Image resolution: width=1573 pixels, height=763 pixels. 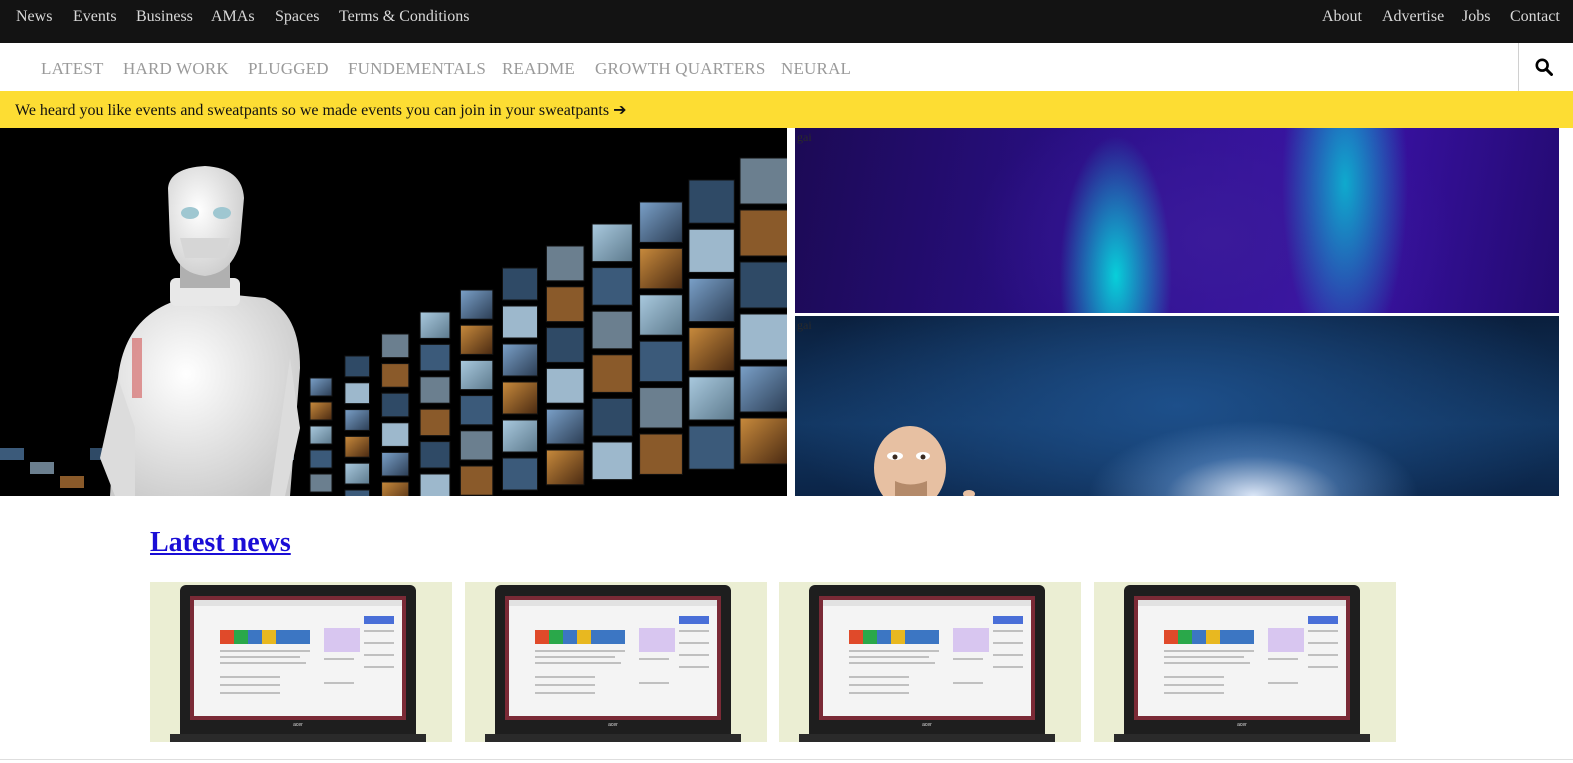 I want to click on category-hard-work: HARD WORK, so click(x=176, y=69).